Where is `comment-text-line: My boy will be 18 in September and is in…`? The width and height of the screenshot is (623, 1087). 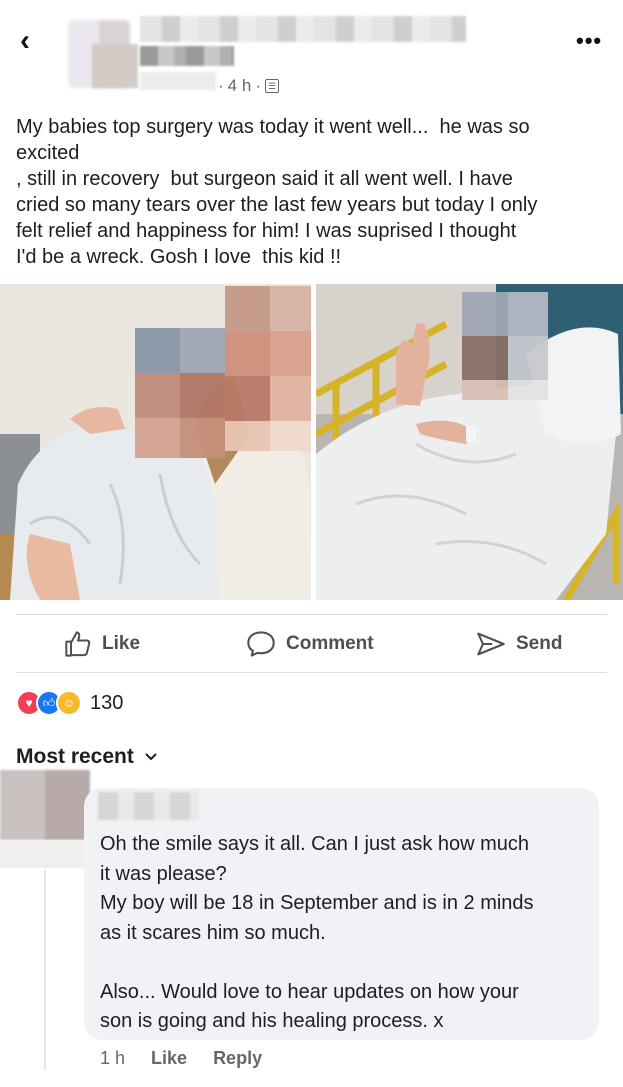
comment-text-line: My boy will be 18 in September and is in… is located at coordinates (317, 903).